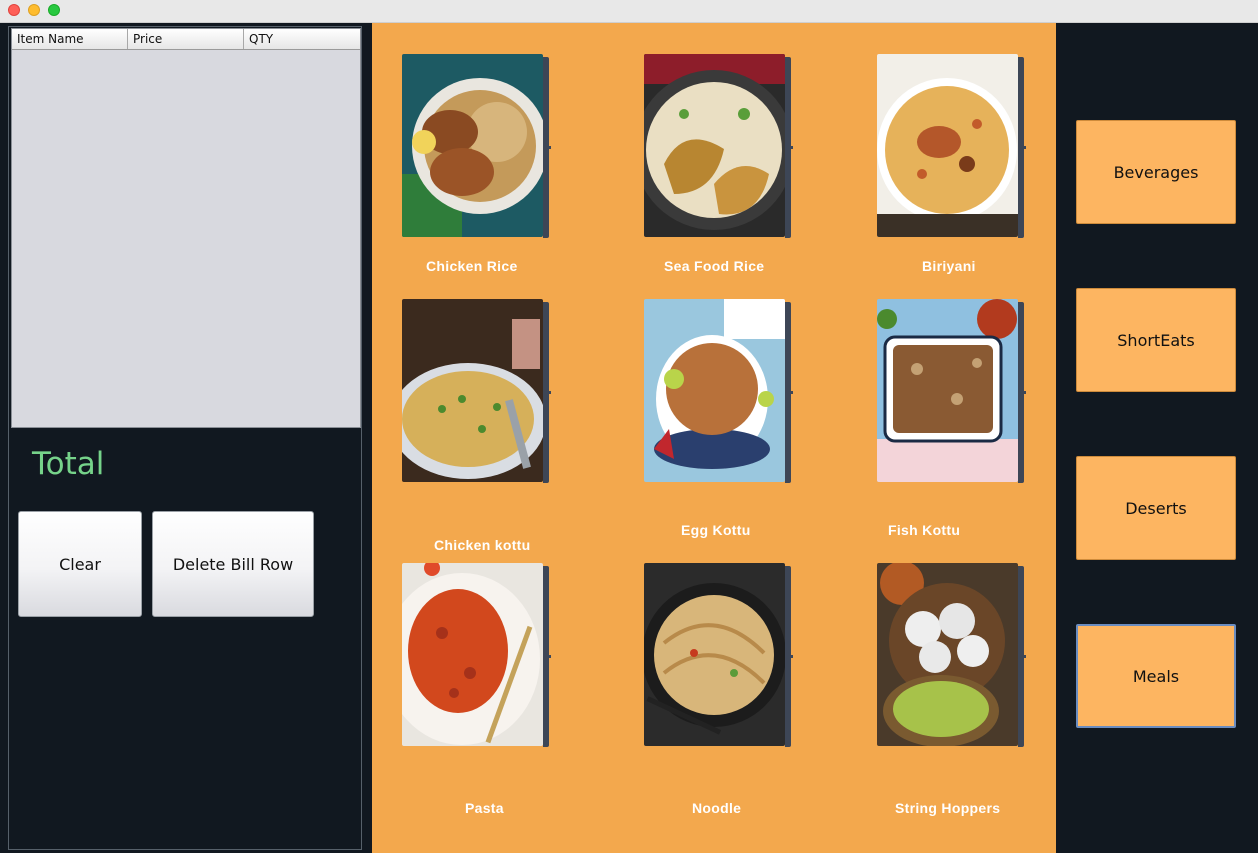 This screenshot has width=1258, height=853. I want to click on menu-item-label: Noodle, so click(717, 808).